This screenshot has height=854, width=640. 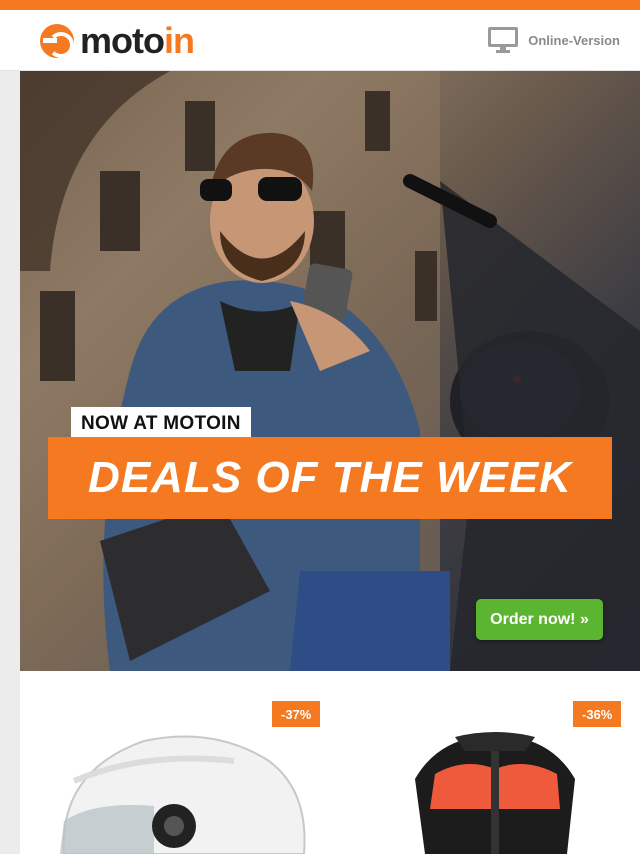 What do you see at coordinates (320, 5) in the screenshot?
I see `top-accent-bar` at bounding box center [320, 5].